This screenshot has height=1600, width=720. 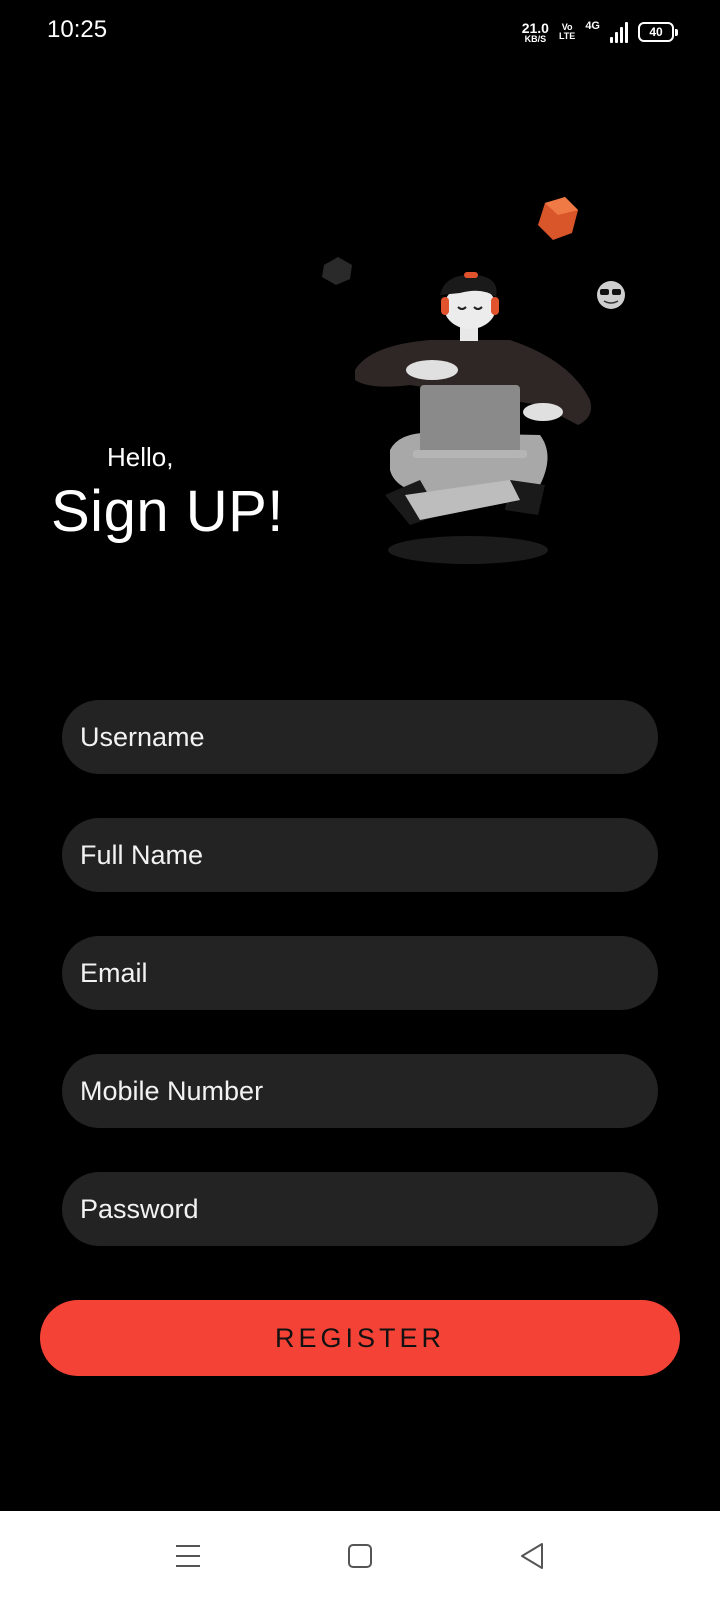 I want to click on email-input, so click(x=360, y=973).